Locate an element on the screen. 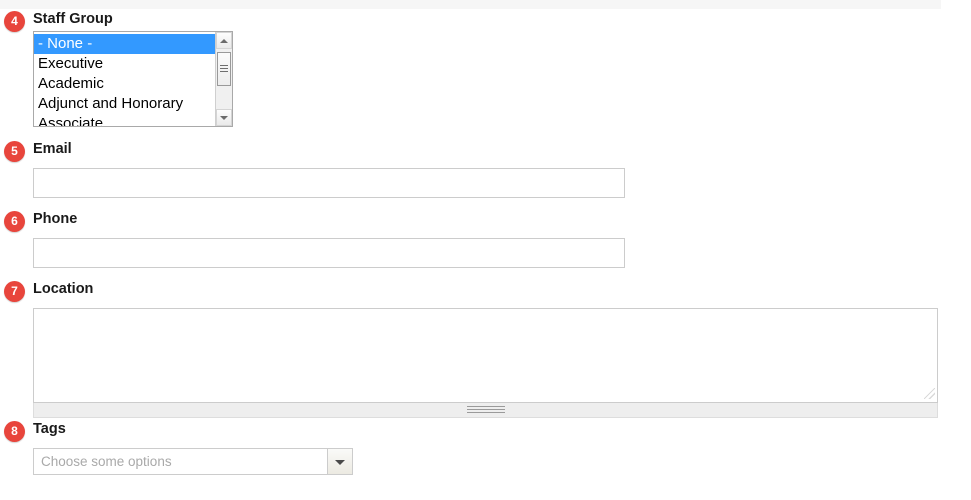 This screenshot has height=500, width=971. scroll-down-icon is located at coordinates (224, 117).